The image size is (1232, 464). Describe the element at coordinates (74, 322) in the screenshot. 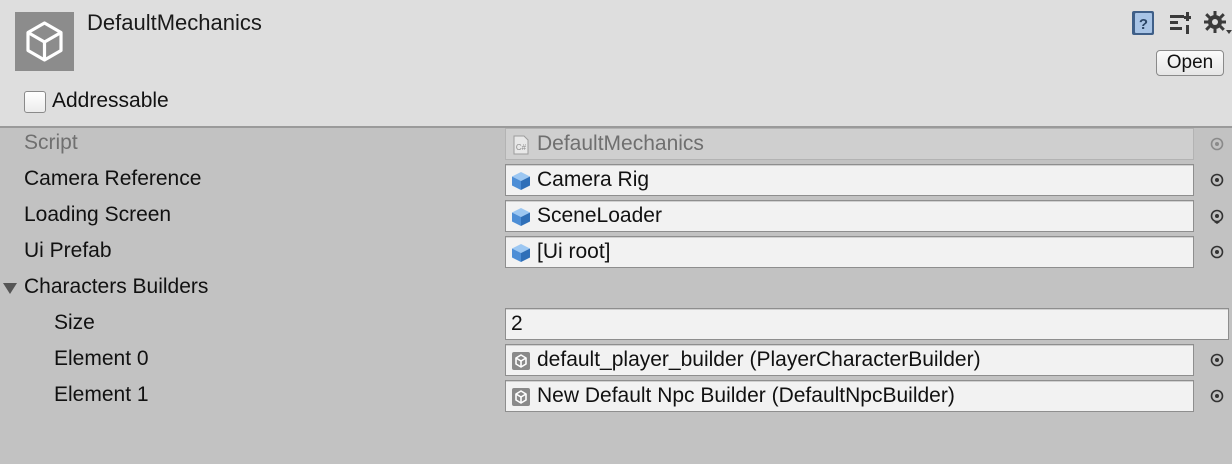

I see `array-size-label: Size` at that location.